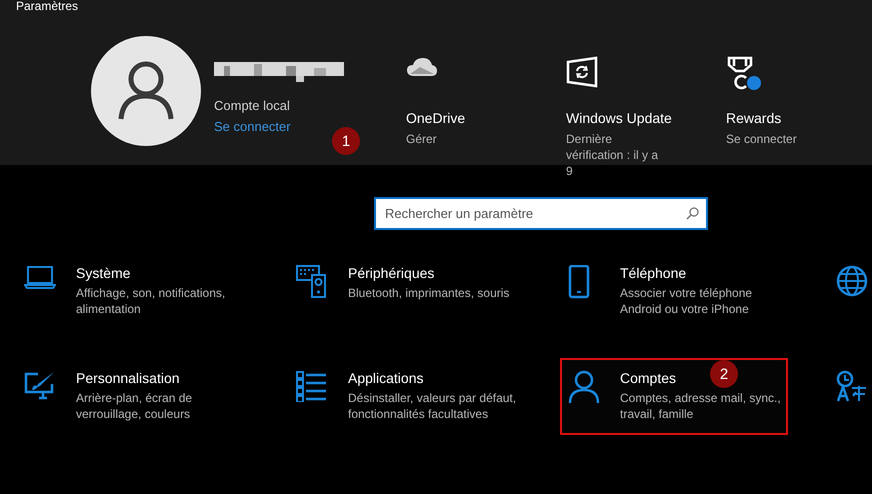 The image size is (872, 494). Describe the element at coordinates (40, 277) in the screenshot. I see `laptop-icon` at that location.